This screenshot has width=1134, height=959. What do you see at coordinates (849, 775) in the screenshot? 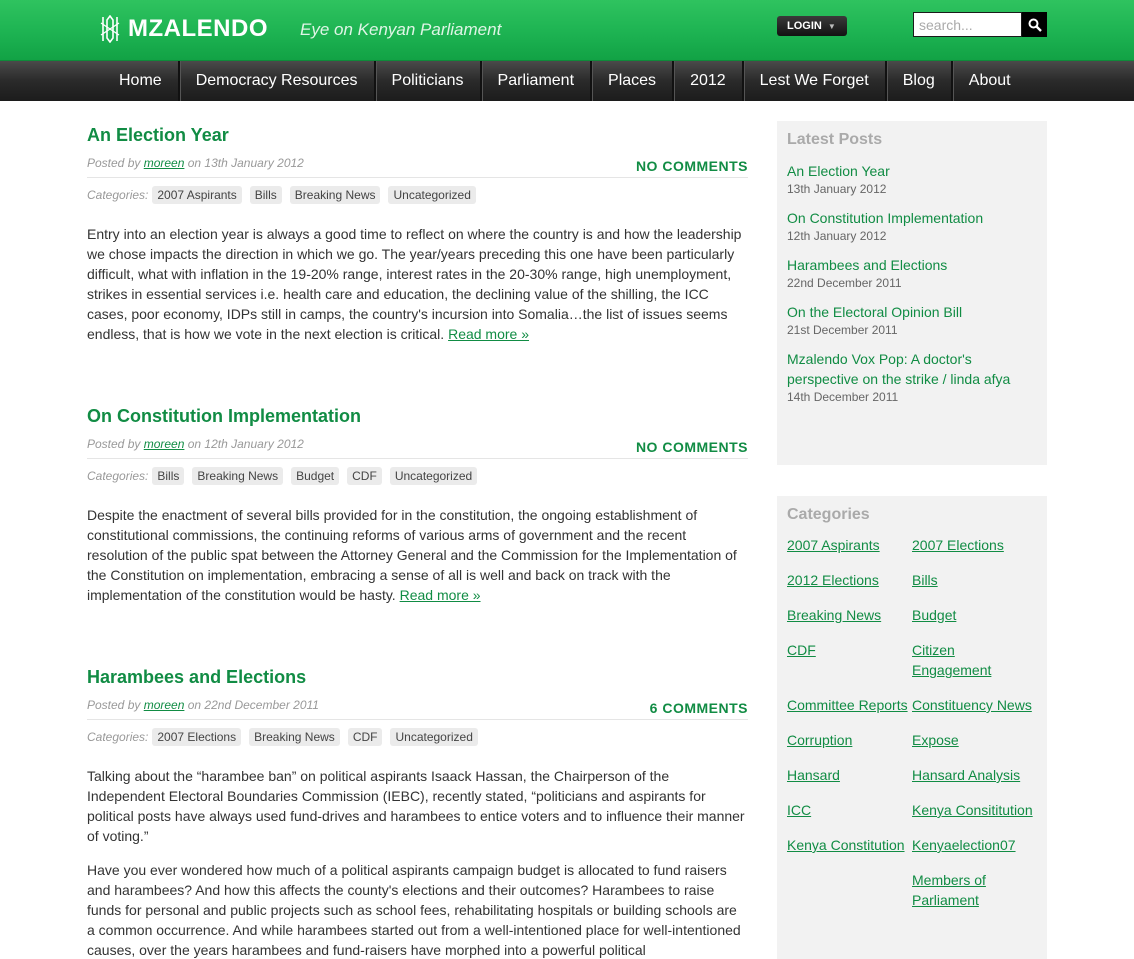
I see `category-link: Hansard` at bounding box center [849, 775].